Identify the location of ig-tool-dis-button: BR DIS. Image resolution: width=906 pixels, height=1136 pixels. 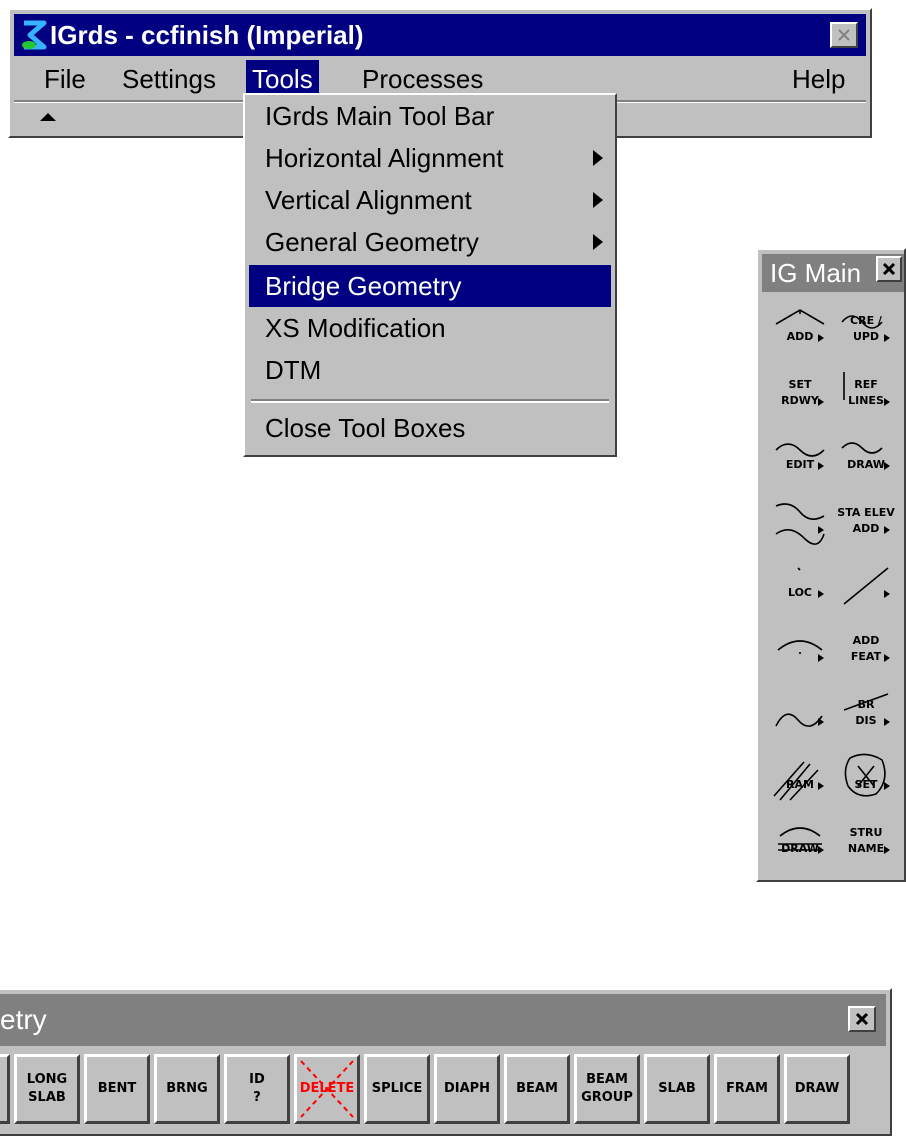
(866, 716).